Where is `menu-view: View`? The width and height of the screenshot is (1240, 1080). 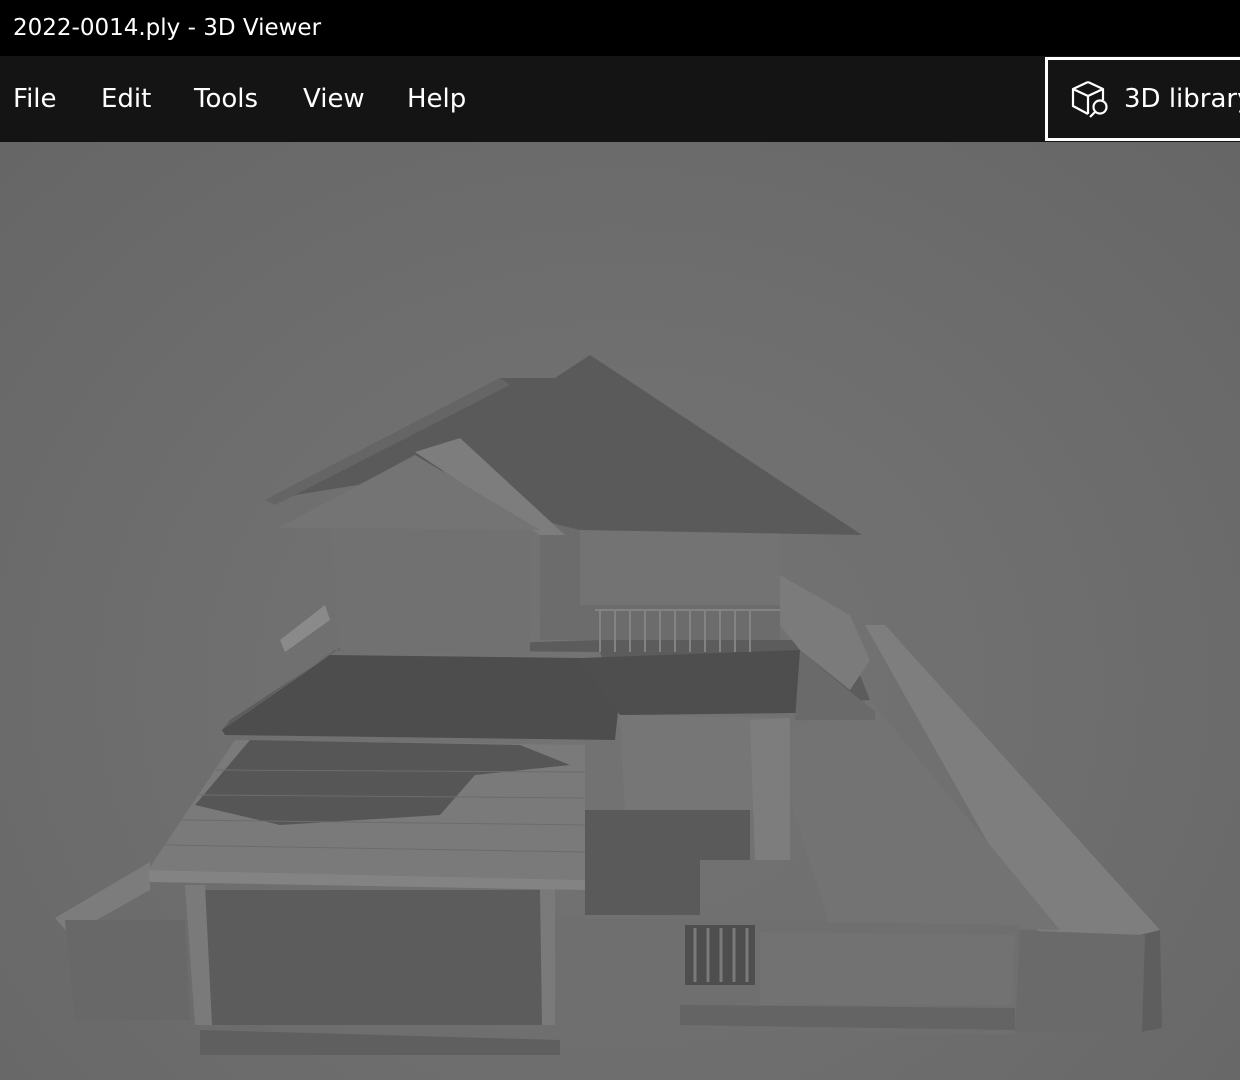 menu-view: View is located at coordinates (334, 99).